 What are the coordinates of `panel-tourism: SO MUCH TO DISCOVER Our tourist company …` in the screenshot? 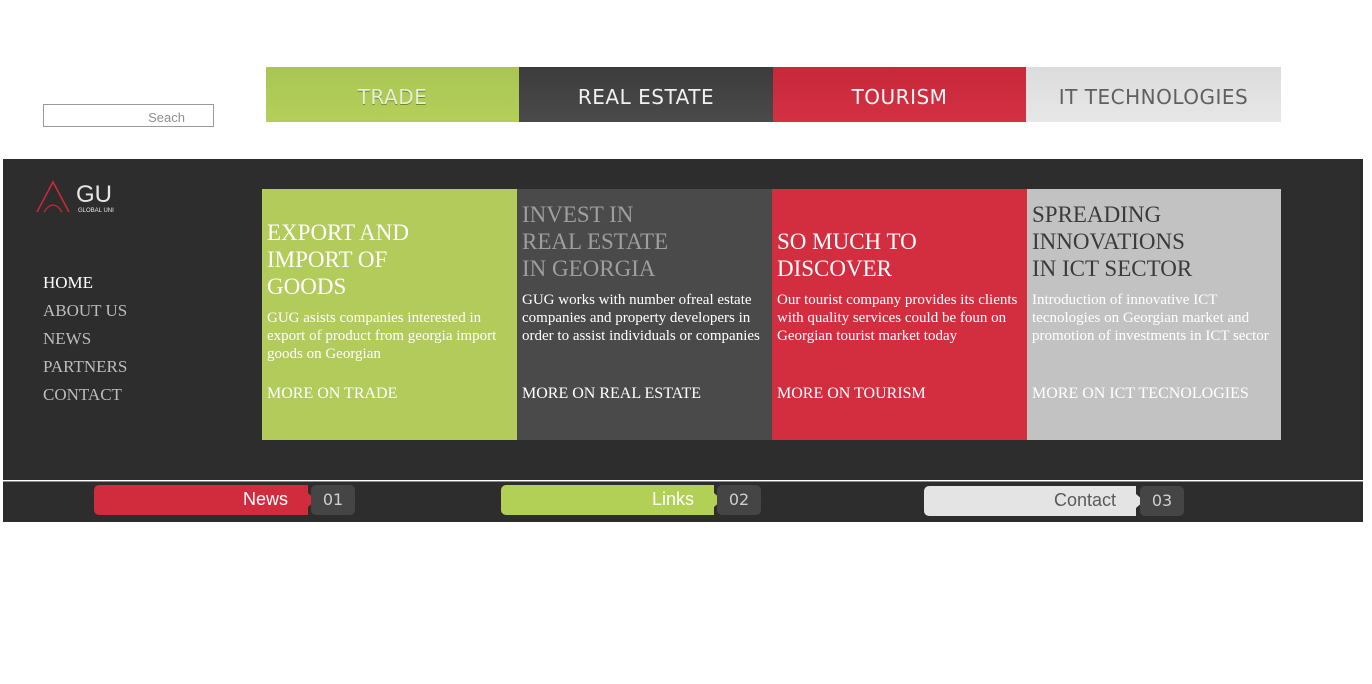 It's located at (899, 314).